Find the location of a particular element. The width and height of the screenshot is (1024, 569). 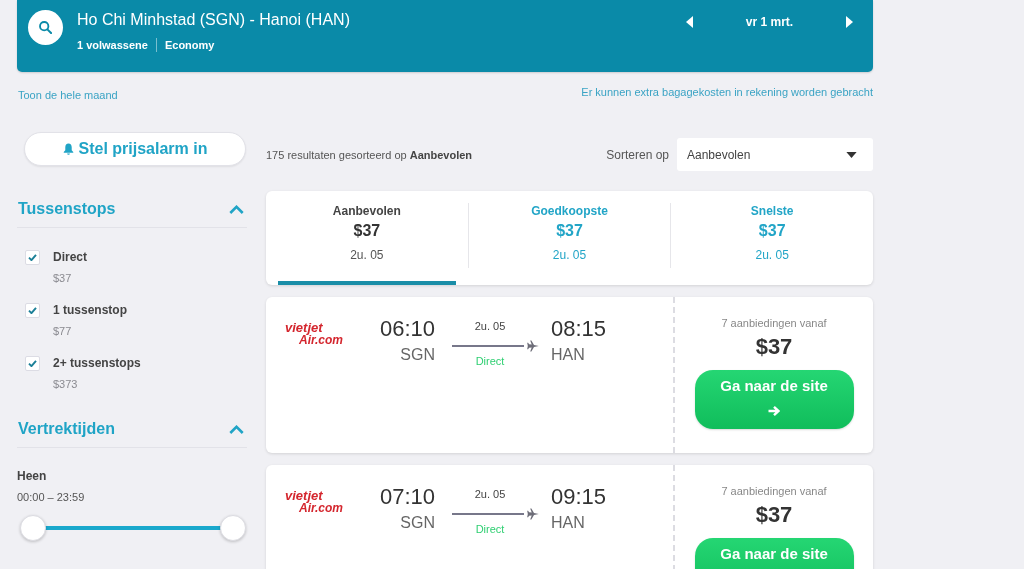

sort-dropdown: Aanbevolen is located at coordinates (775, 154).